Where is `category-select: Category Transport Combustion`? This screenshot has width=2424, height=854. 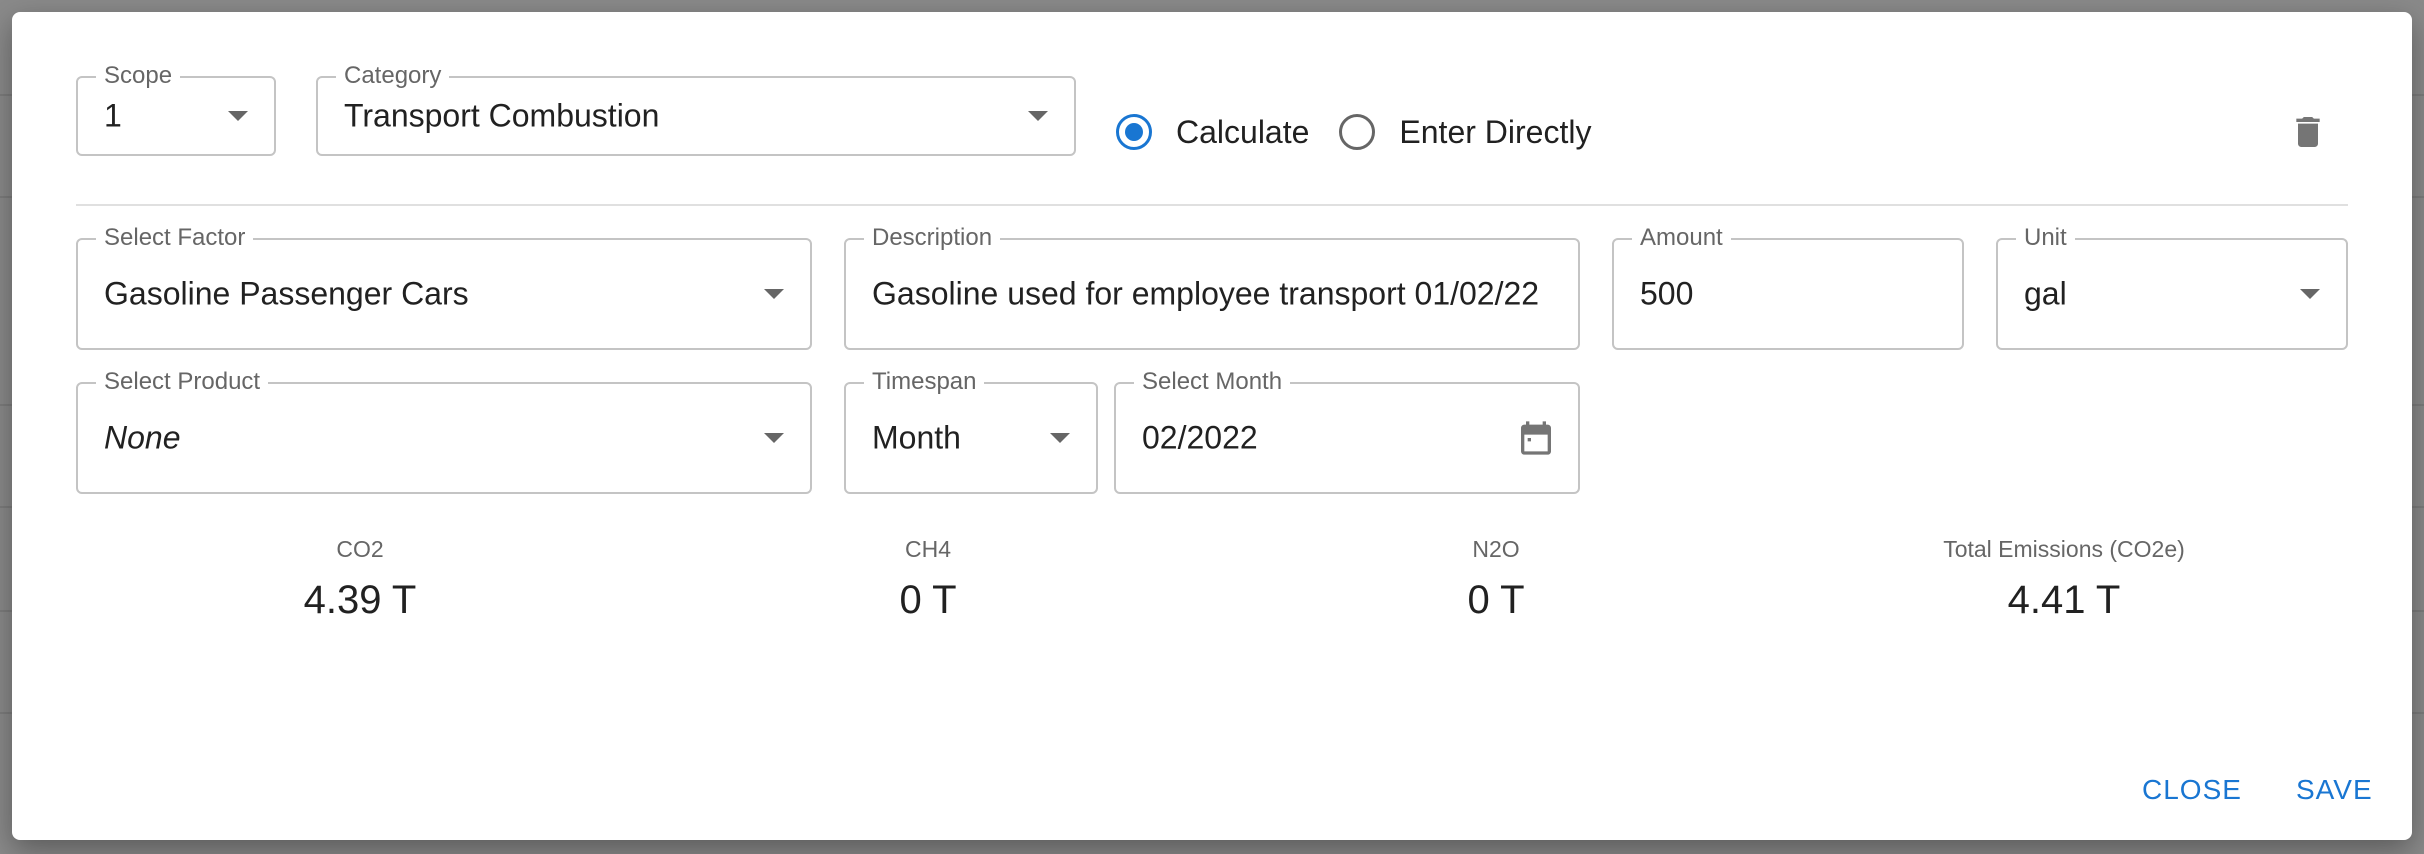 category-select: Category Transport Combustion is located at coordinates (696, 109).